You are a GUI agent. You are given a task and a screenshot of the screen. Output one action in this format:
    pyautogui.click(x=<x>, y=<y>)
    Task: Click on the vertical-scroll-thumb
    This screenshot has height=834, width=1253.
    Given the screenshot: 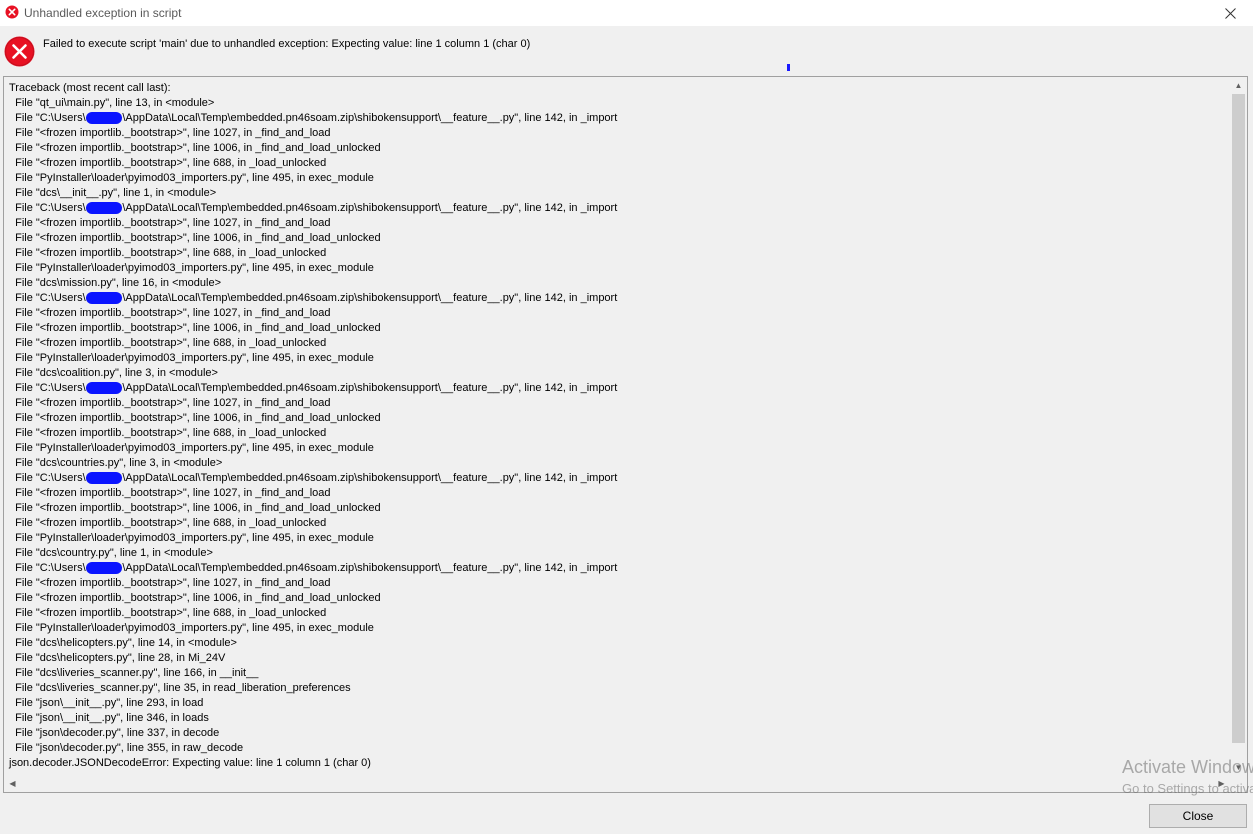 What is the action you would take?
    pyautogui.click(x=1238, y=418)
    